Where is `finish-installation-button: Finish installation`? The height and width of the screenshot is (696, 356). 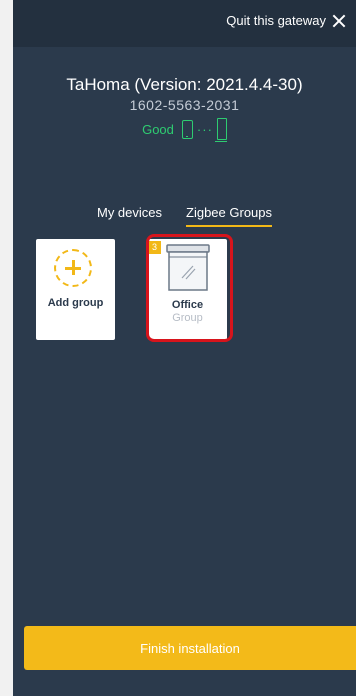 finish-installation-button: Finish installation is located at coordinates (190, 648).